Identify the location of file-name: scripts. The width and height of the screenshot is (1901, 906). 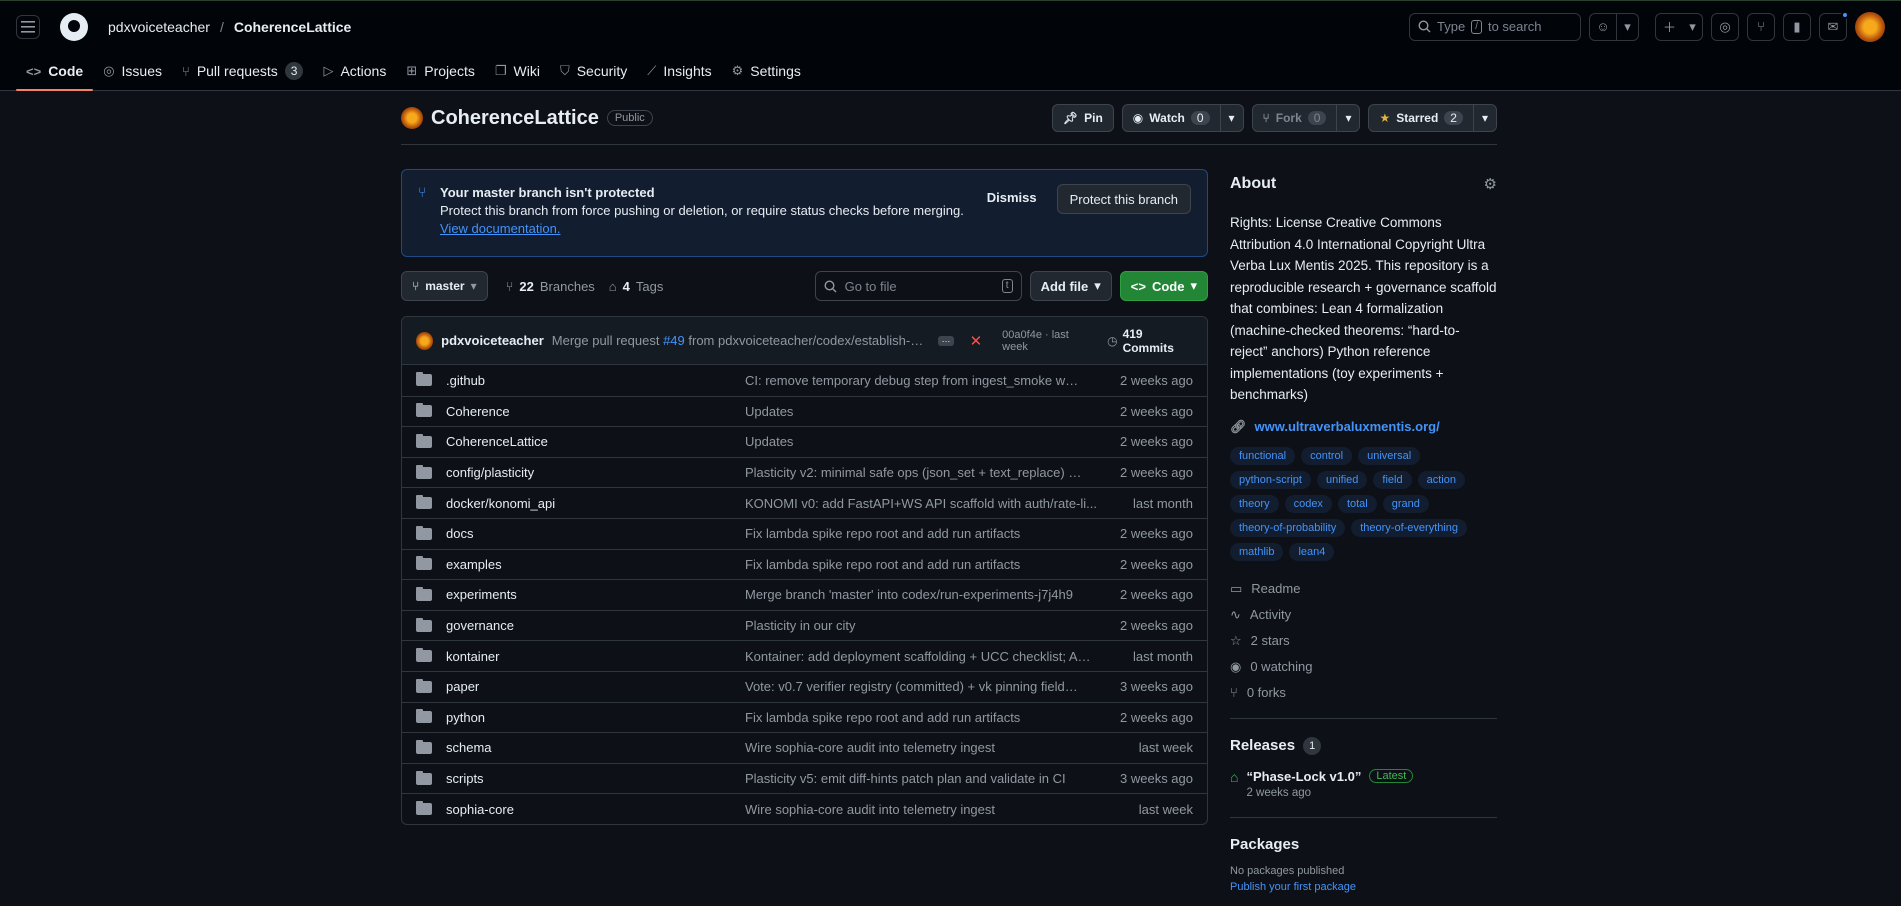
(595, 778).